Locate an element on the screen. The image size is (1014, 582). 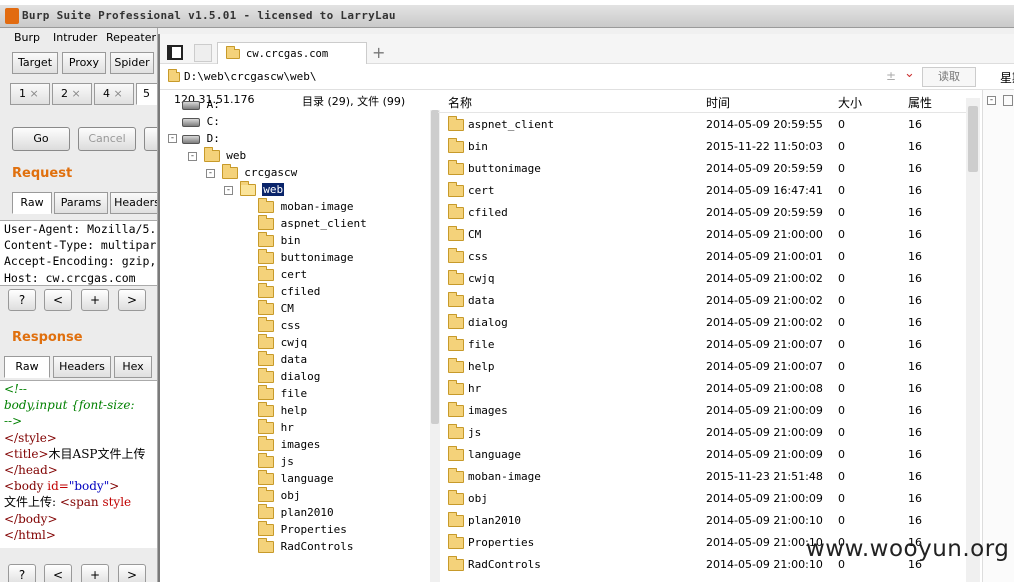
path-input: D:\web\crcgascw\web\ is located at coordinates (250, 76).